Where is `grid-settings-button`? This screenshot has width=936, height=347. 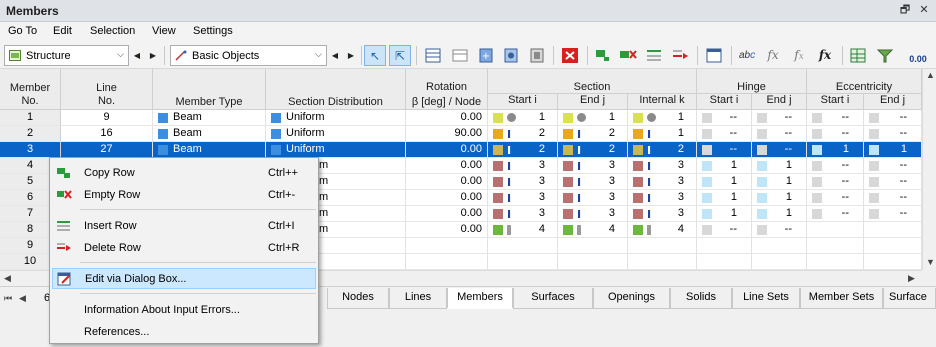 grid-settings-button is located at coordinates (511, 55).